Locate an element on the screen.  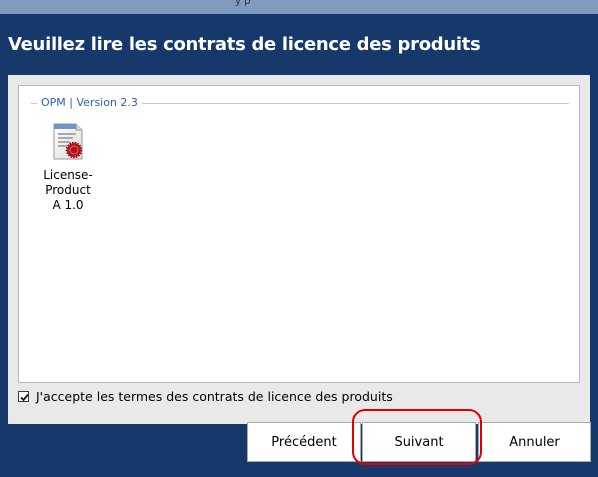
checkmark-icon is located at coordinates (24, 397).